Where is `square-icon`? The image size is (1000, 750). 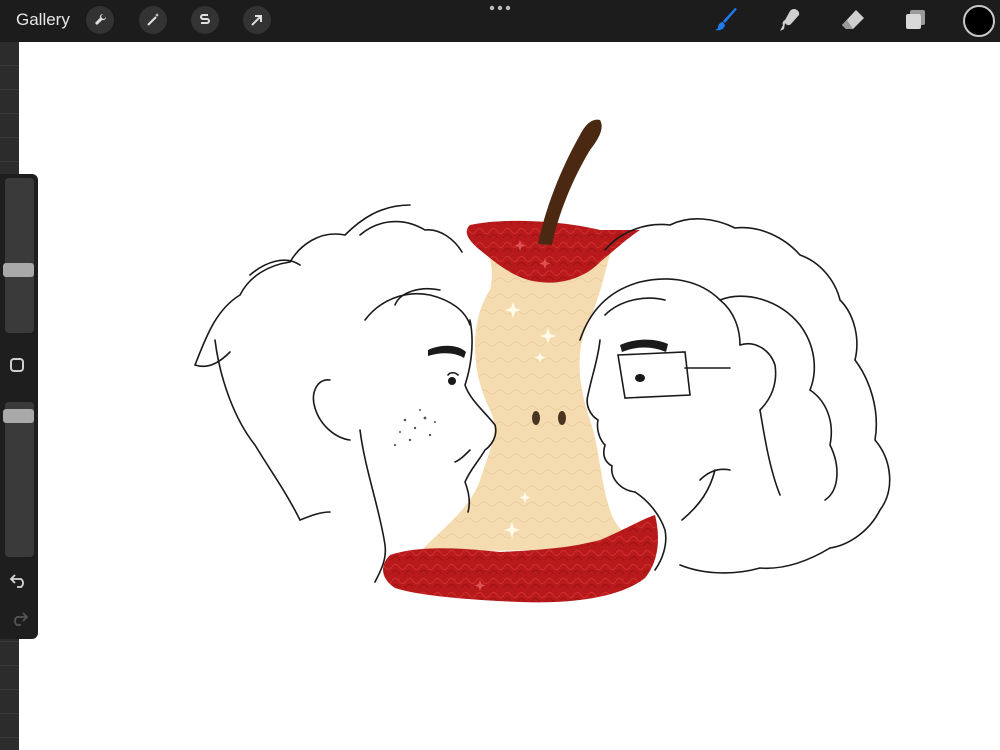 square-icon is located at coordinates (17, 365).